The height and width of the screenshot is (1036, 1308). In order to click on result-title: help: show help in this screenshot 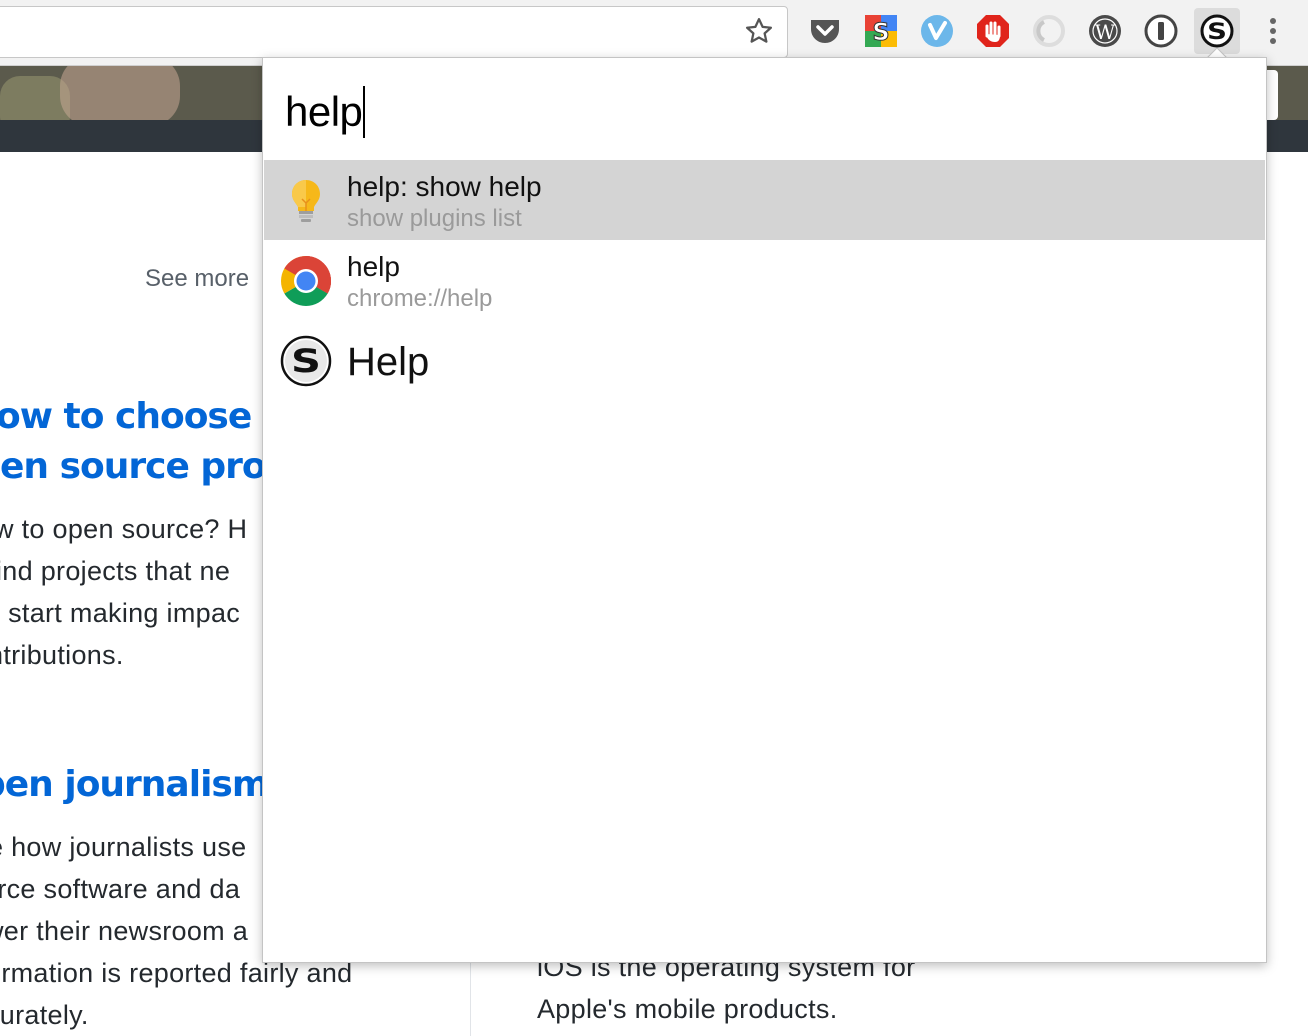, I will do `click(444, 186)`.